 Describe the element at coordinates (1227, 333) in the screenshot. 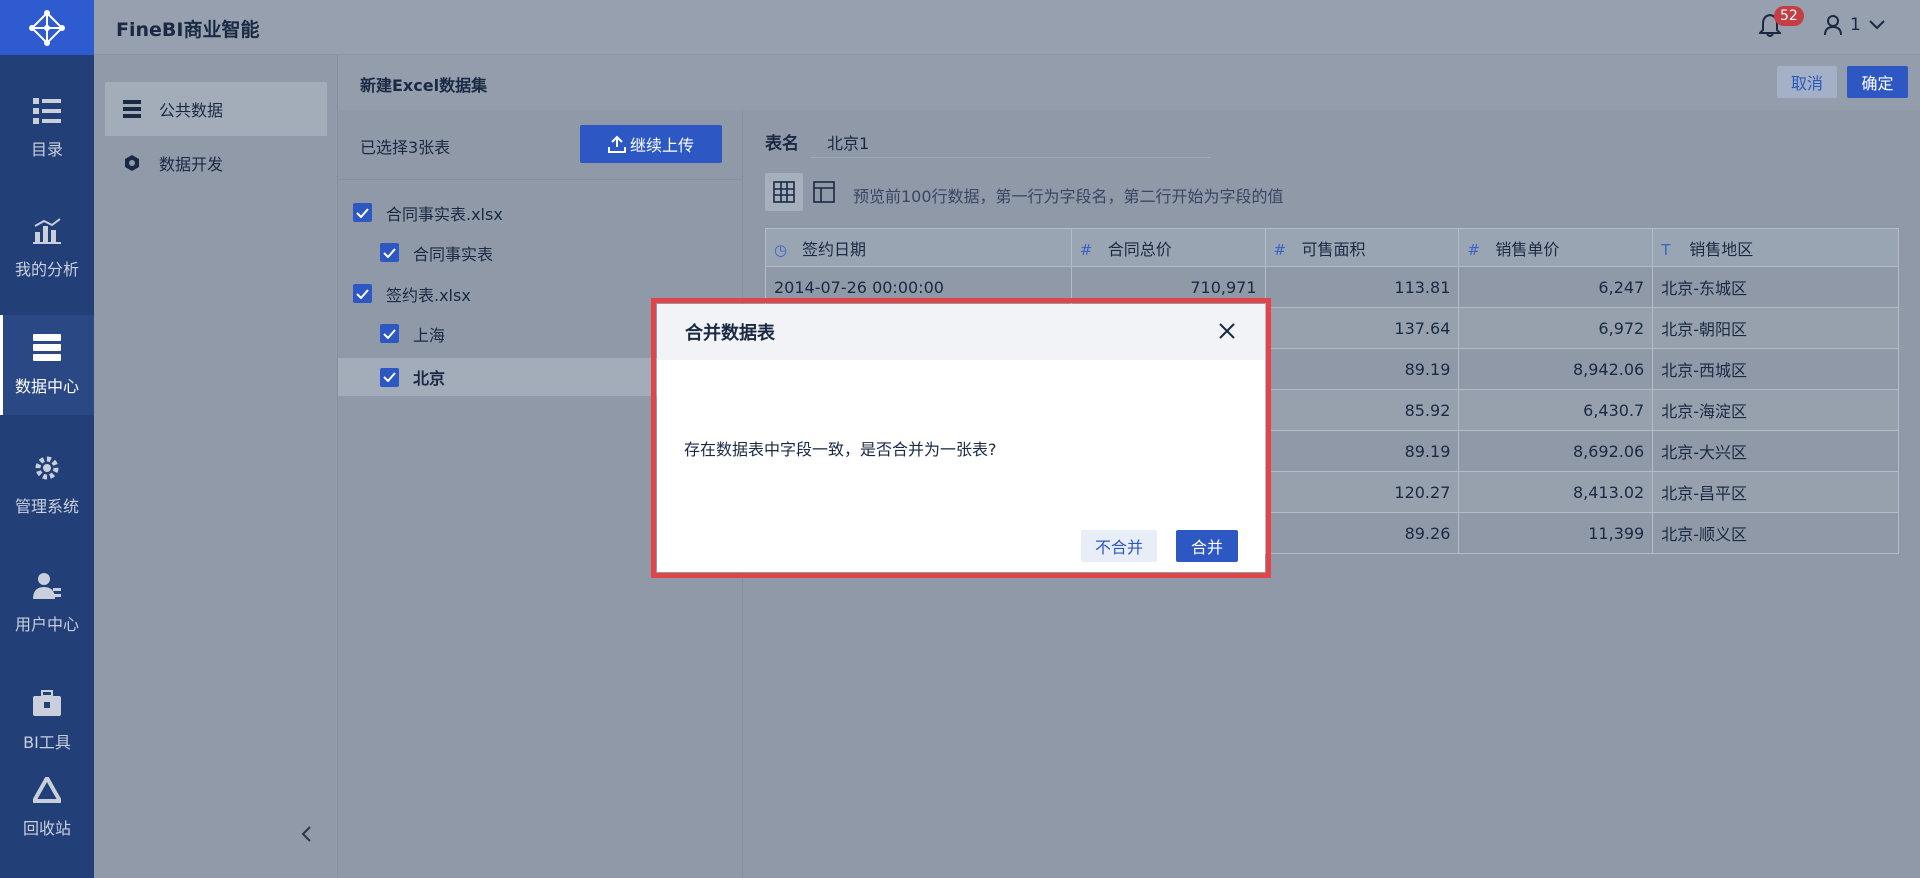

I see `close-icon` at that location.